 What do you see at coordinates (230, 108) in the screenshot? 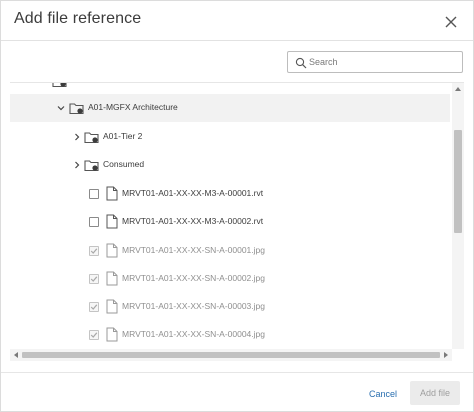
I see `tree-row-a01-mgfx-architecture: A01-MGFX Architecture` at bounding box center [230, 108].